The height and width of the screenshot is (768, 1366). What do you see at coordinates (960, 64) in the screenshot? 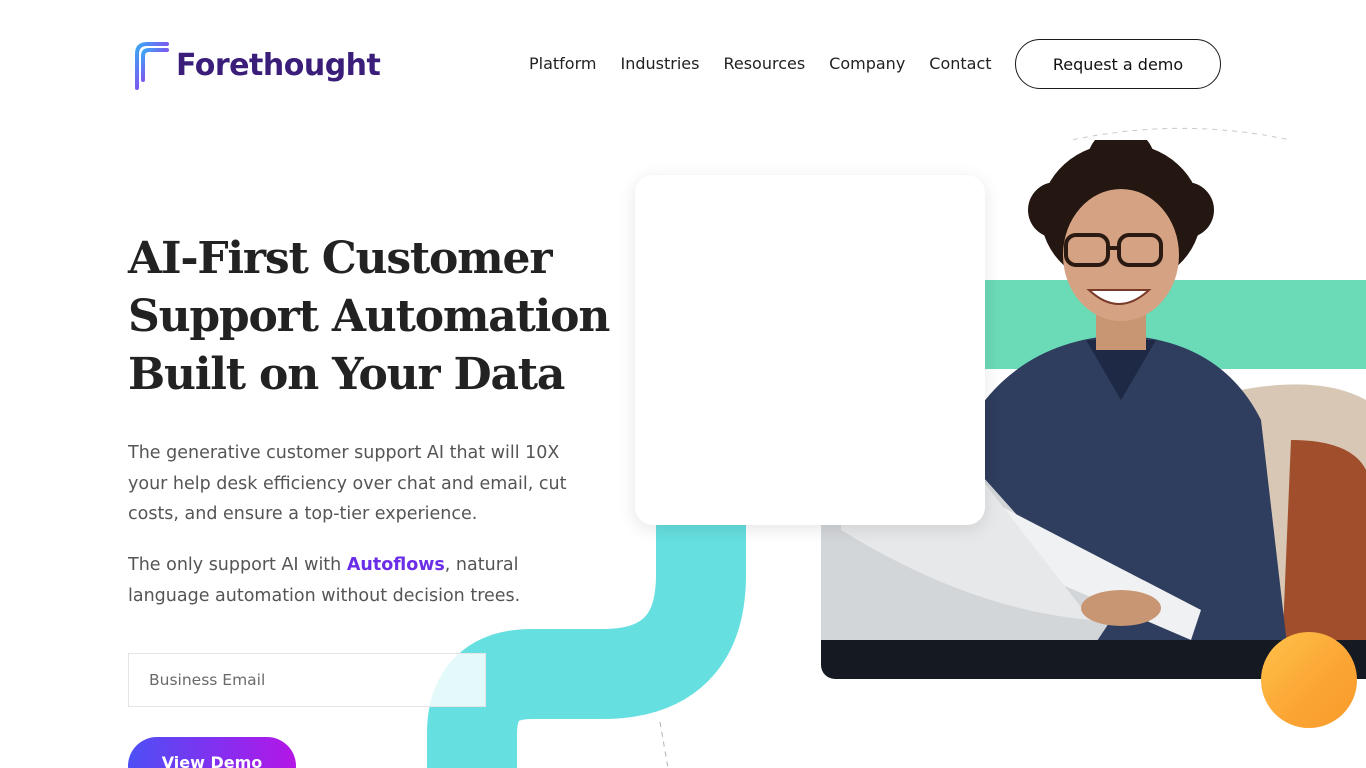
I see `nav-item-contact: Contact` at bounding box center [960, 64].